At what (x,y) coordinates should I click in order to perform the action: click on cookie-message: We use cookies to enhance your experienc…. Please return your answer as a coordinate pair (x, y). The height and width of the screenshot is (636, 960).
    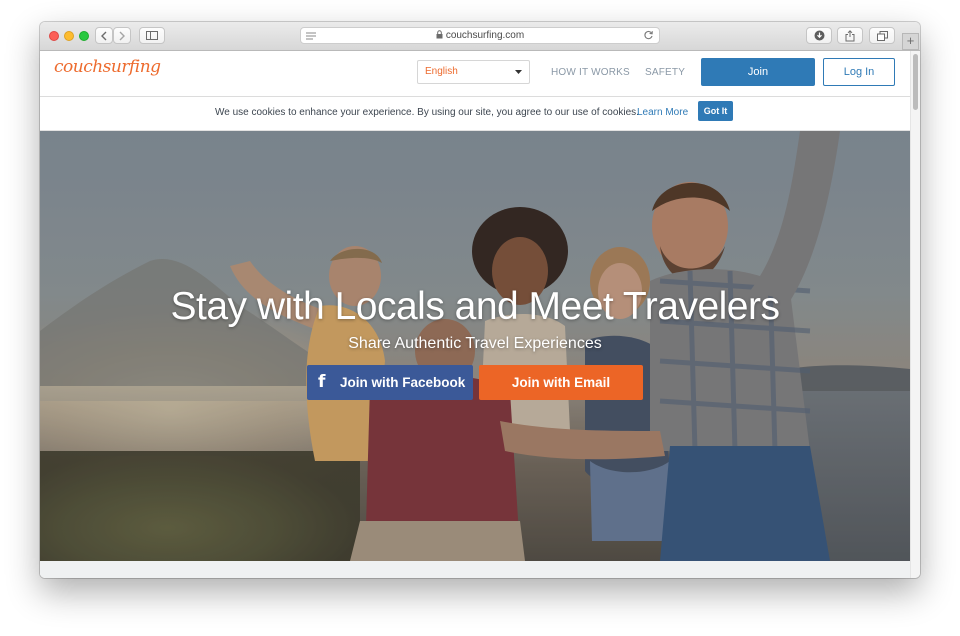
    Looking at the image, I should click on (427, 112).